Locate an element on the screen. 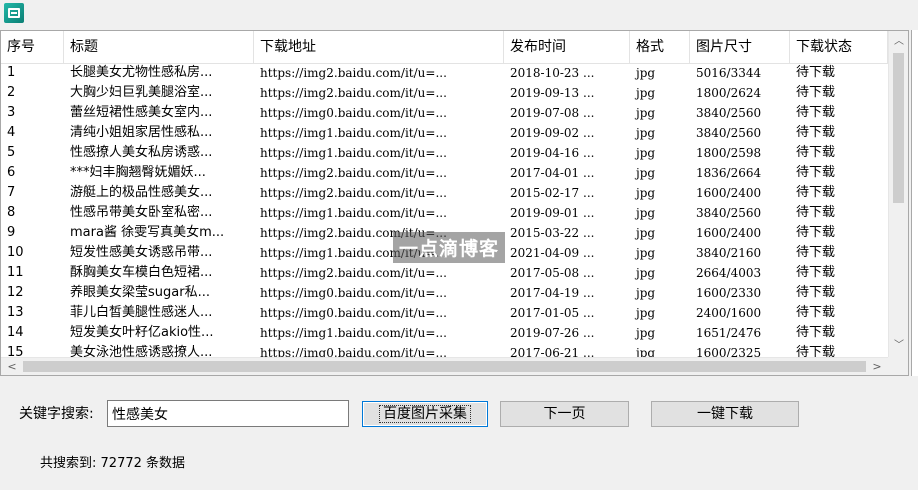  column-header-size: 图片尺寸 is located at coordinates (740, 47).